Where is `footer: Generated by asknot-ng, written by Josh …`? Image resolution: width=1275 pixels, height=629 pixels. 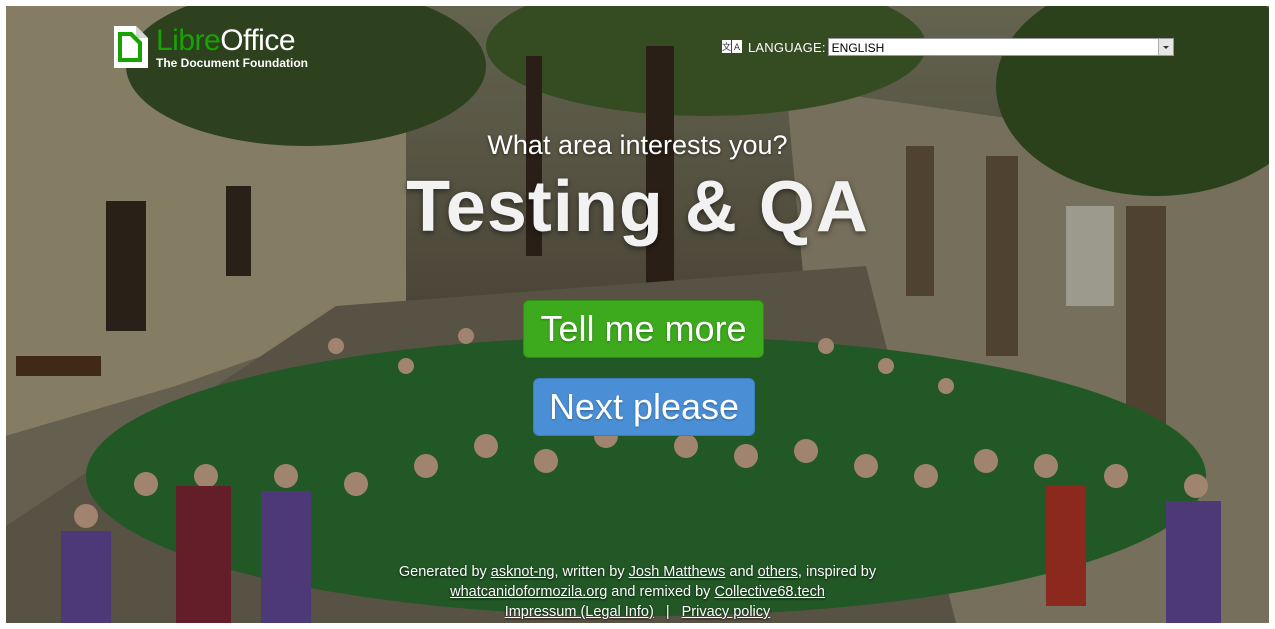 footer: Generated by asknot-ng, written by Josh … is located at coordinates (637, 592).